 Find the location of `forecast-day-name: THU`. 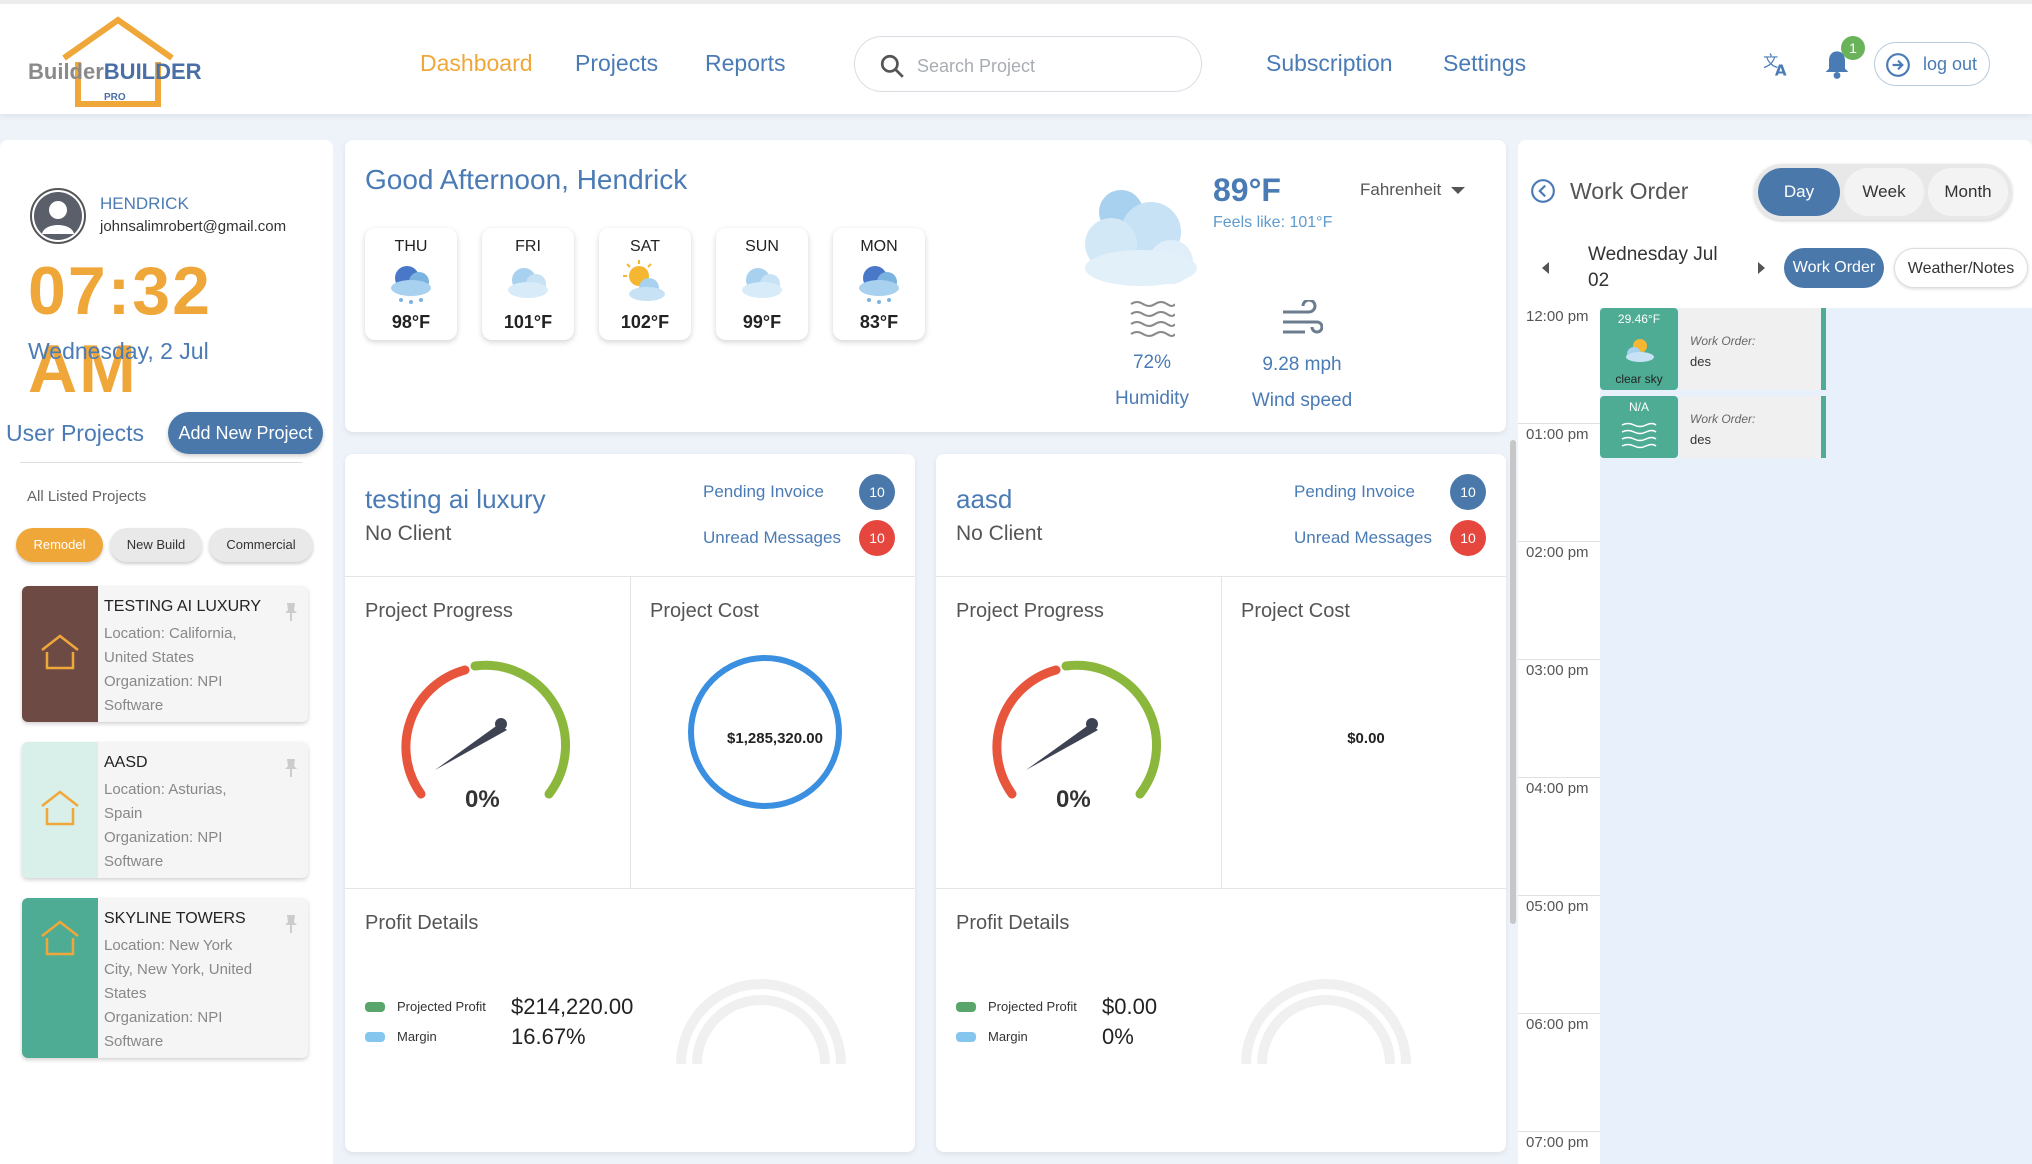

forecast-day-name: THU is located at coordinates (411, 246).